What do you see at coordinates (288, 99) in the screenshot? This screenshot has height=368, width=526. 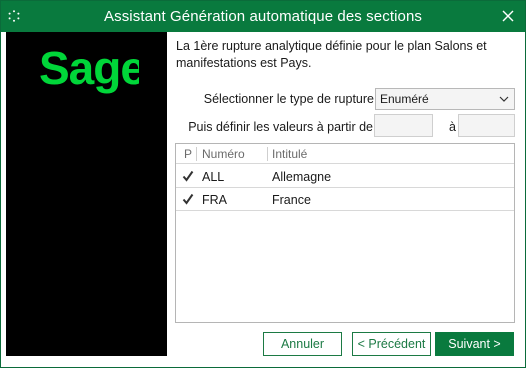 I see `rupture-type-label: Sélectionner le type de rupture` at bounding box center [288, 99].